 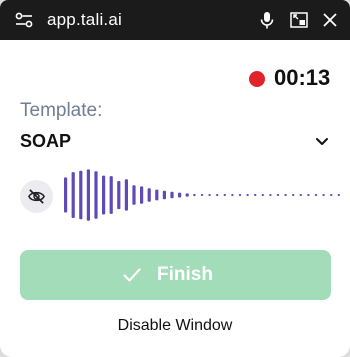 I want to click on recording-indicator, so click(x=257, y=79).